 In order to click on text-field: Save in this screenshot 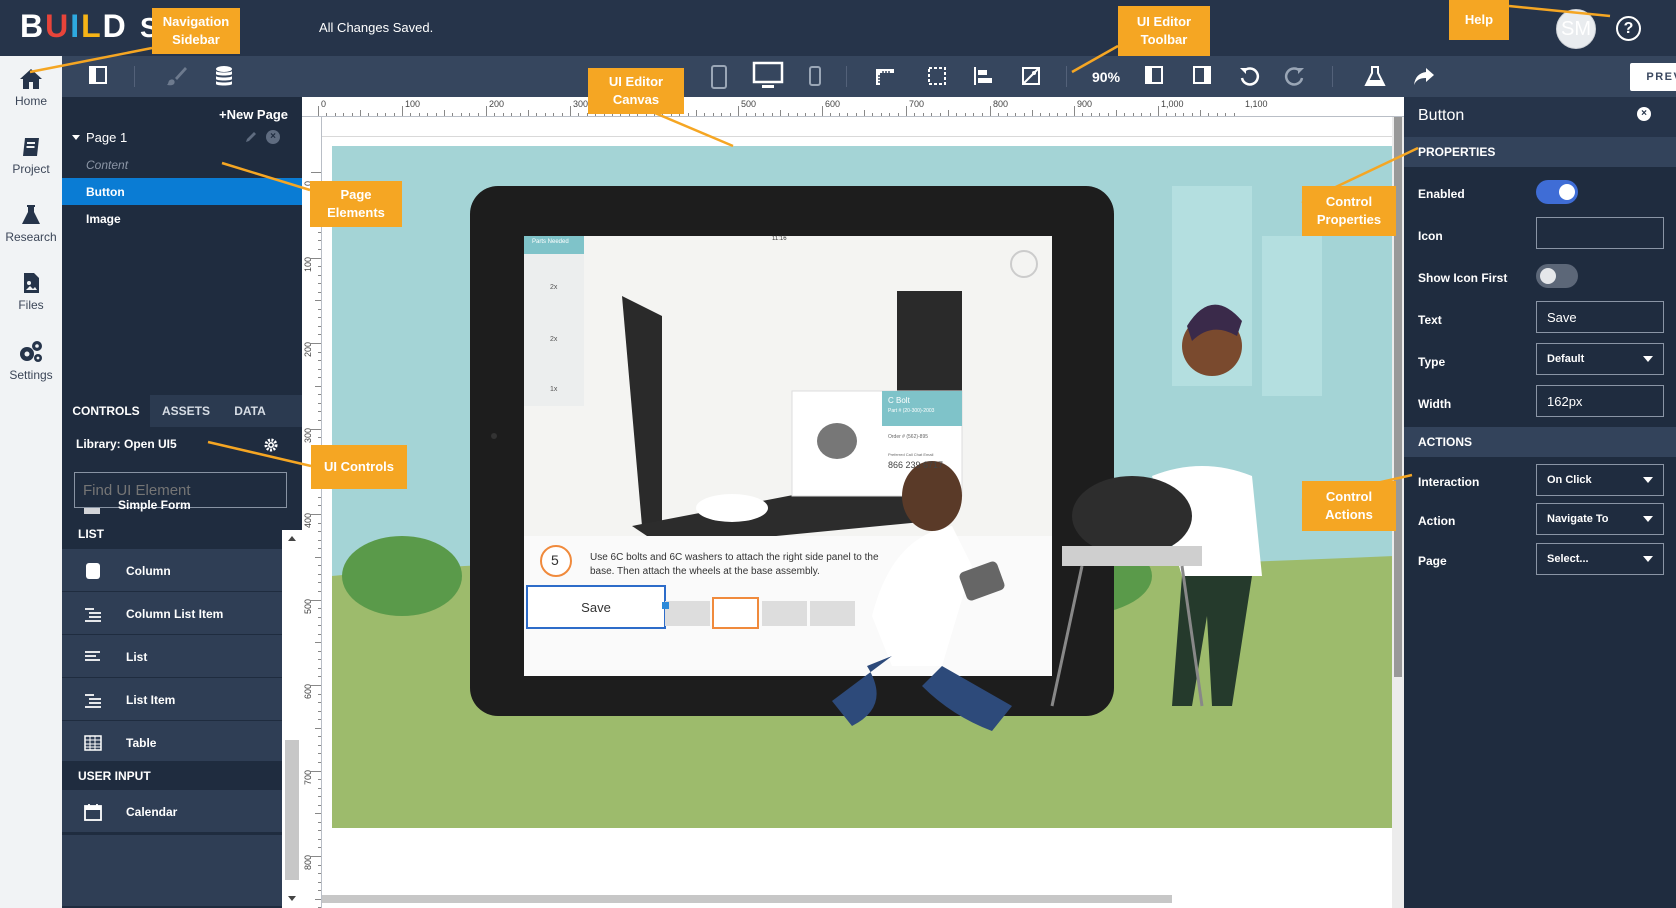, I will do `click(1600, 317)`.